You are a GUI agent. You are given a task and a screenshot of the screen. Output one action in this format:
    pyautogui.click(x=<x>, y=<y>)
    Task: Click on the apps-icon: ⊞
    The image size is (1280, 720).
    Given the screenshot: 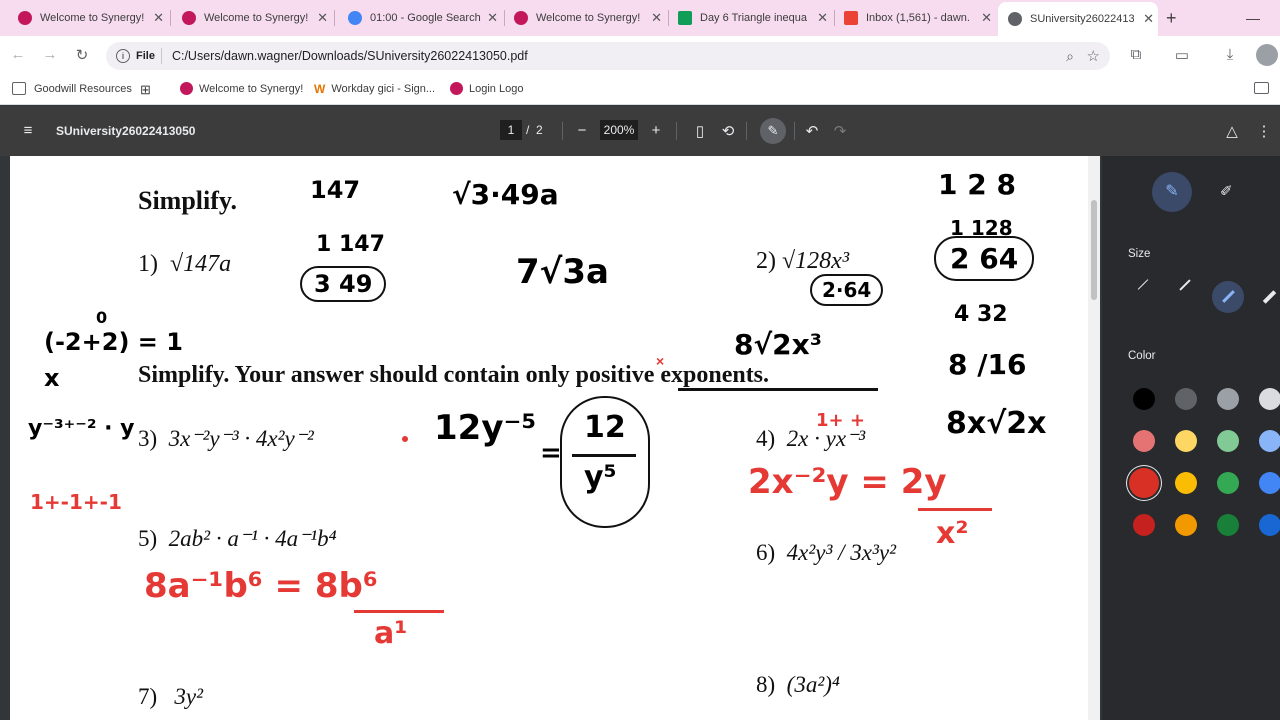 What is the action you would take?
    pyautogui.click(x=145, y=90)
    